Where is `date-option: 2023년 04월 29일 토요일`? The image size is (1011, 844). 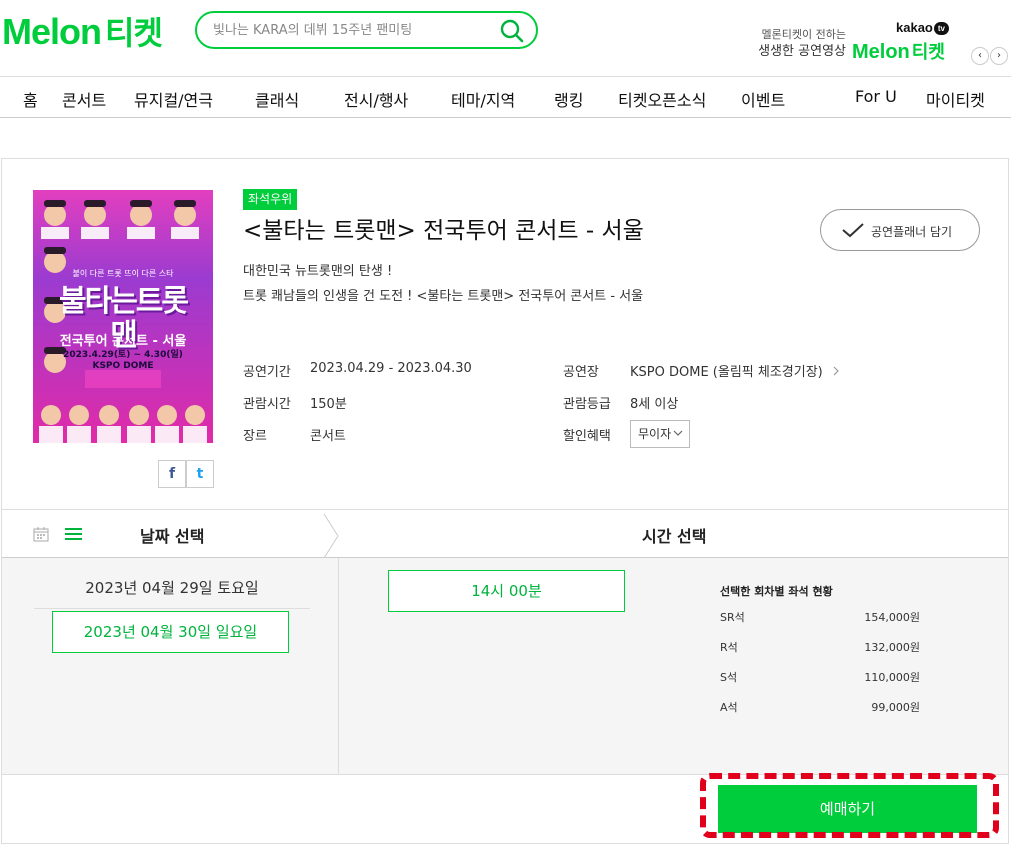
date-option: 2023년 04월 29일 토요일 is located at coordinates (172, 591).